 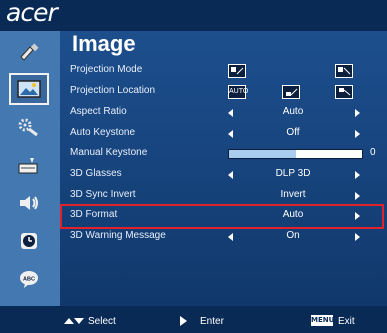 What do you see at coordinates (293, 235) in the screenshot?
I see `3d-warning-value: On` at bounding box center [293, 235].